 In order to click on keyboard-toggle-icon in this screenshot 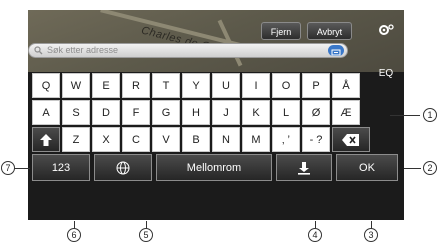, I will do `click(336, 50)`.